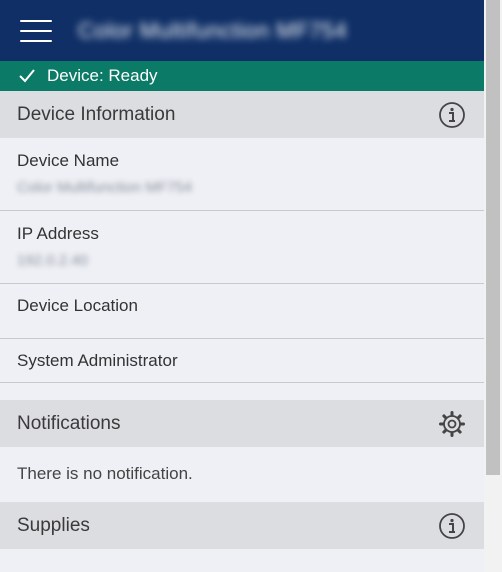 Image resolution: width=502 pixels, height=572 pixels. I want to click on field-label: System Administrator, so click(97, 360).